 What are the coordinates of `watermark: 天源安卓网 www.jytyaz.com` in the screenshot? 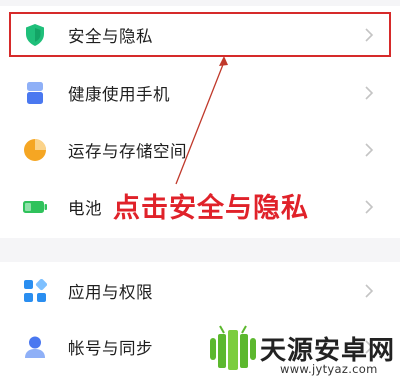 It's located at (303, 349).